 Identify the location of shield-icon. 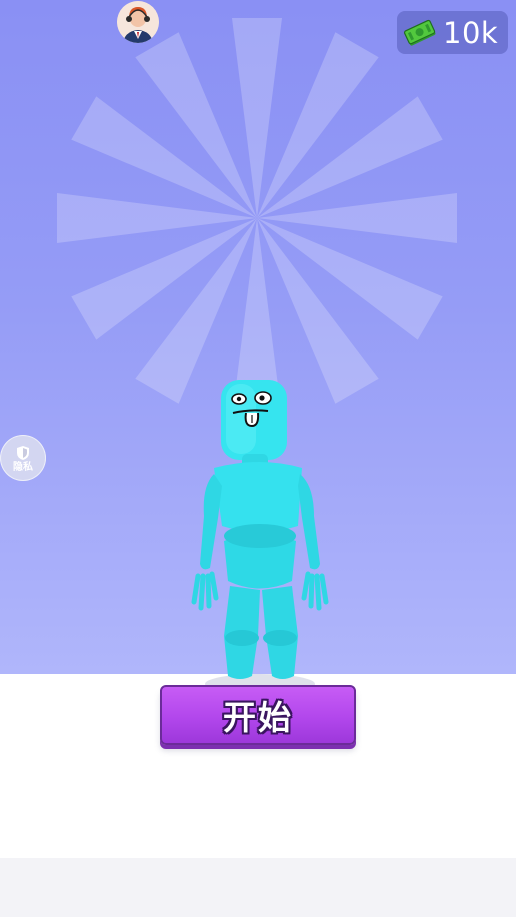
(23, 452).